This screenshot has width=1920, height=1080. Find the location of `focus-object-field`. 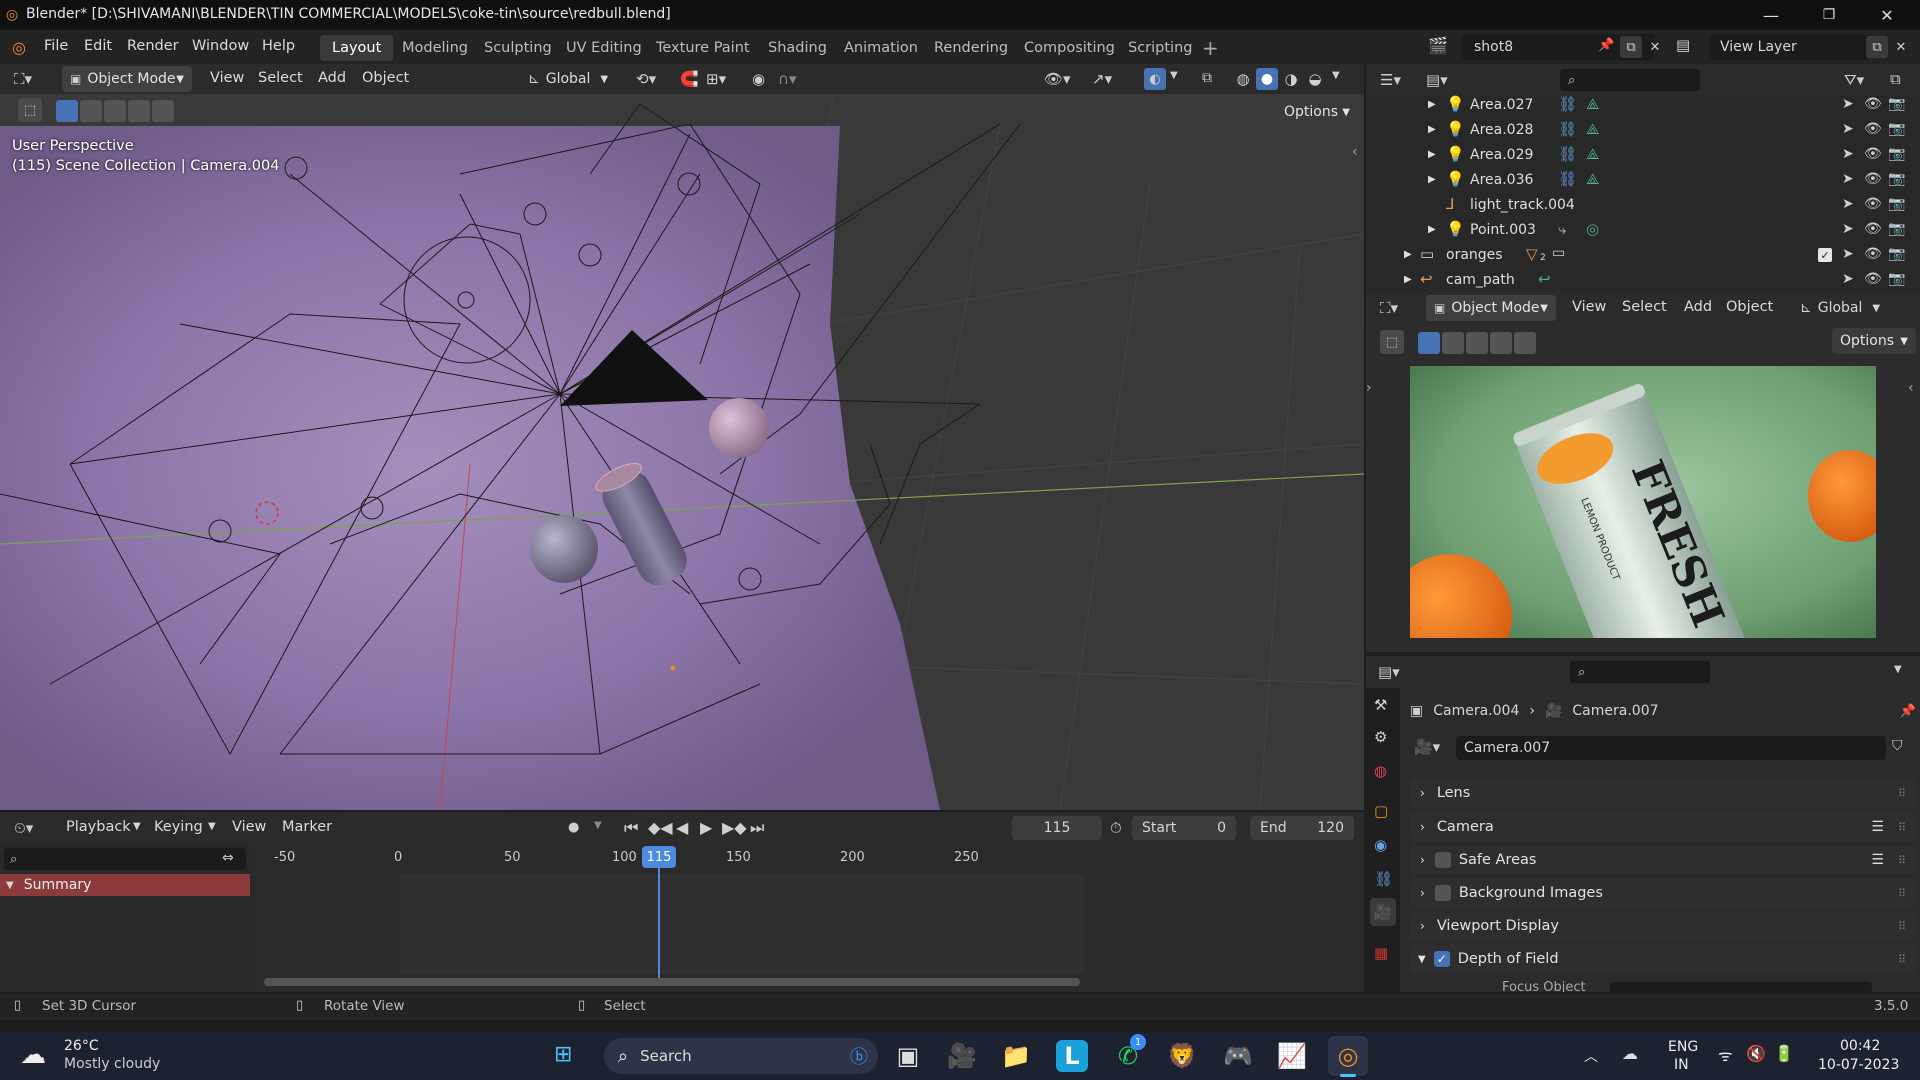

focus-object-field is located at coordinates (1741, 987).